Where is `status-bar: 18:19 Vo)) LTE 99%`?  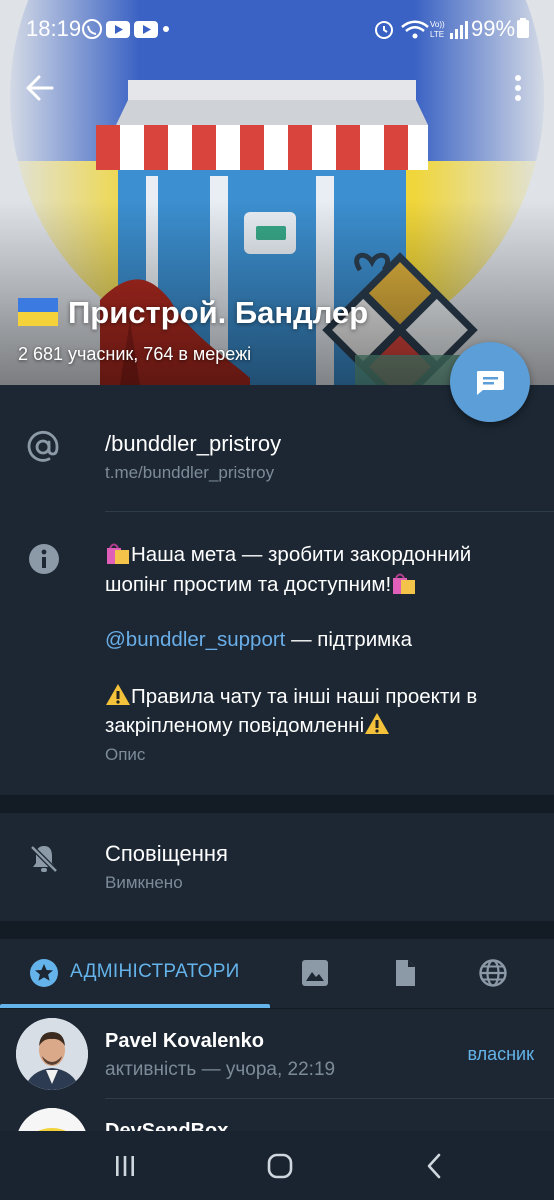
status-bar: 18:19 Vo)) LTE 99% is located at coordinates (277, 29).